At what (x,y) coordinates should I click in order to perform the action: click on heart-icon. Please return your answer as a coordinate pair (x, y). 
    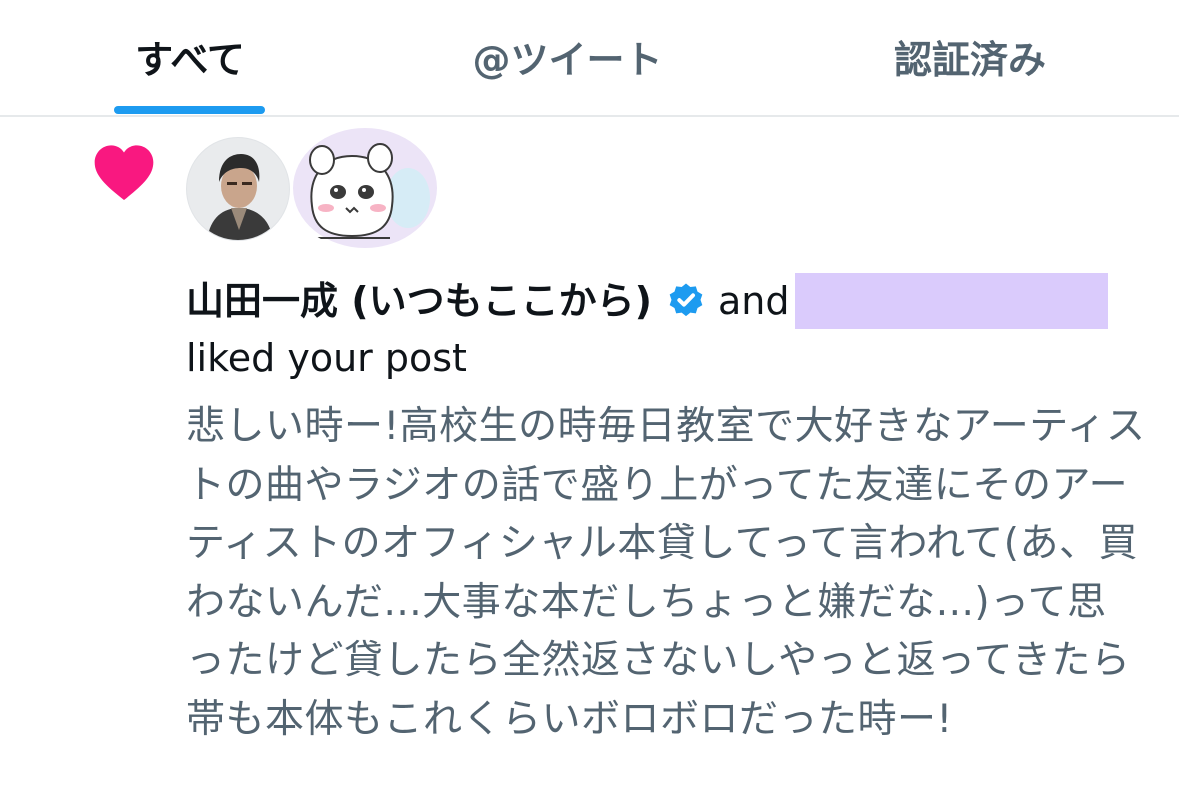
    Looking at the image, I should click on (124, 172).